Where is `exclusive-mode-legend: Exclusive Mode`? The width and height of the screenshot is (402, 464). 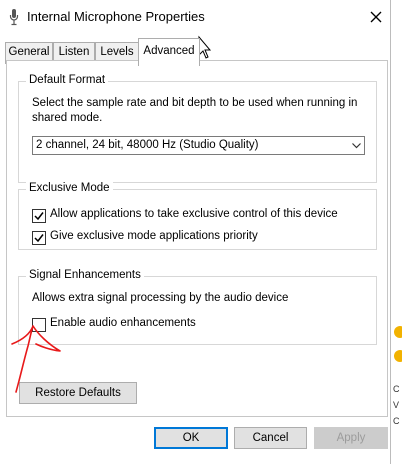 exclusive-mode-legend: Exclusive Mode is located at coordinates (69, 188).